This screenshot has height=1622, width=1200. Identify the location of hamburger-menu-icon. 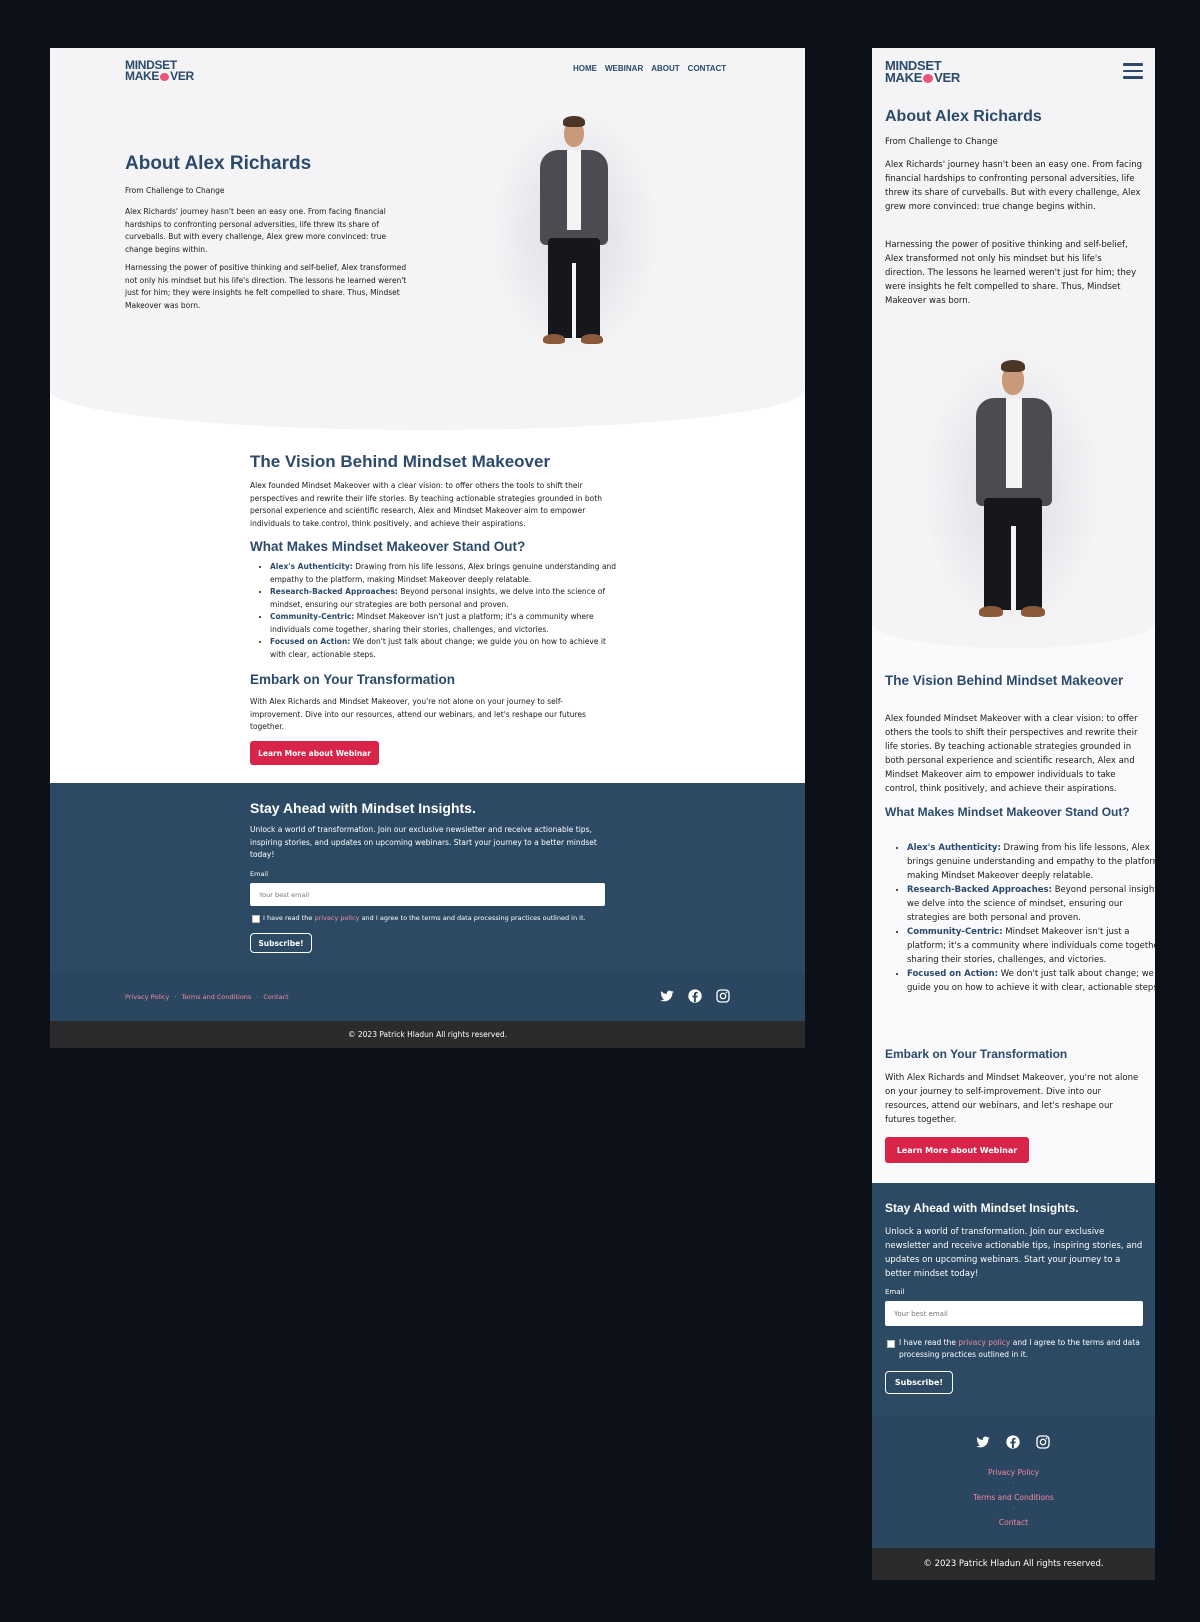
(1133, 71).